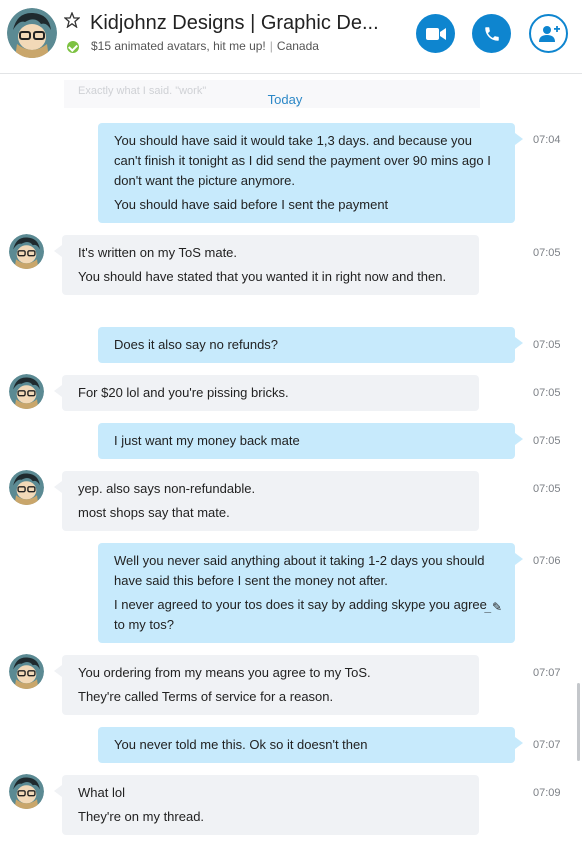  I want to click on phone-icon, so click(491, 33).